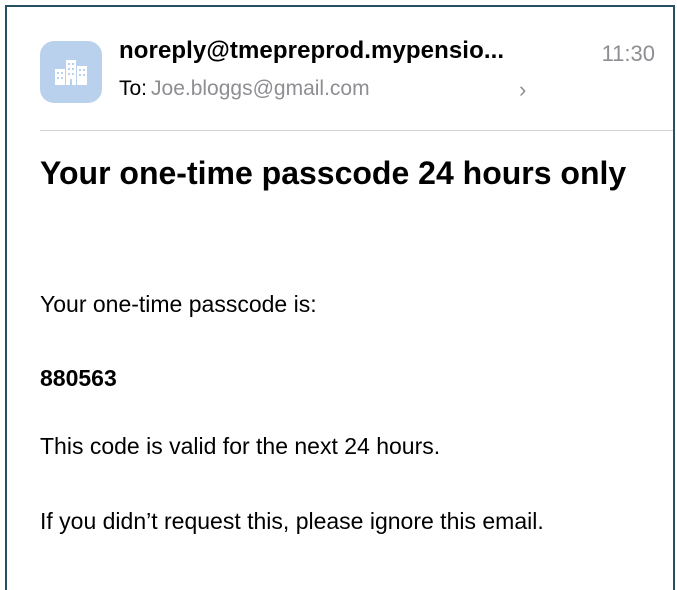 The height and width of the screenshot is (590, 677). I want to click on body-intro: Your one-time passcode is:, so click(178, 304).